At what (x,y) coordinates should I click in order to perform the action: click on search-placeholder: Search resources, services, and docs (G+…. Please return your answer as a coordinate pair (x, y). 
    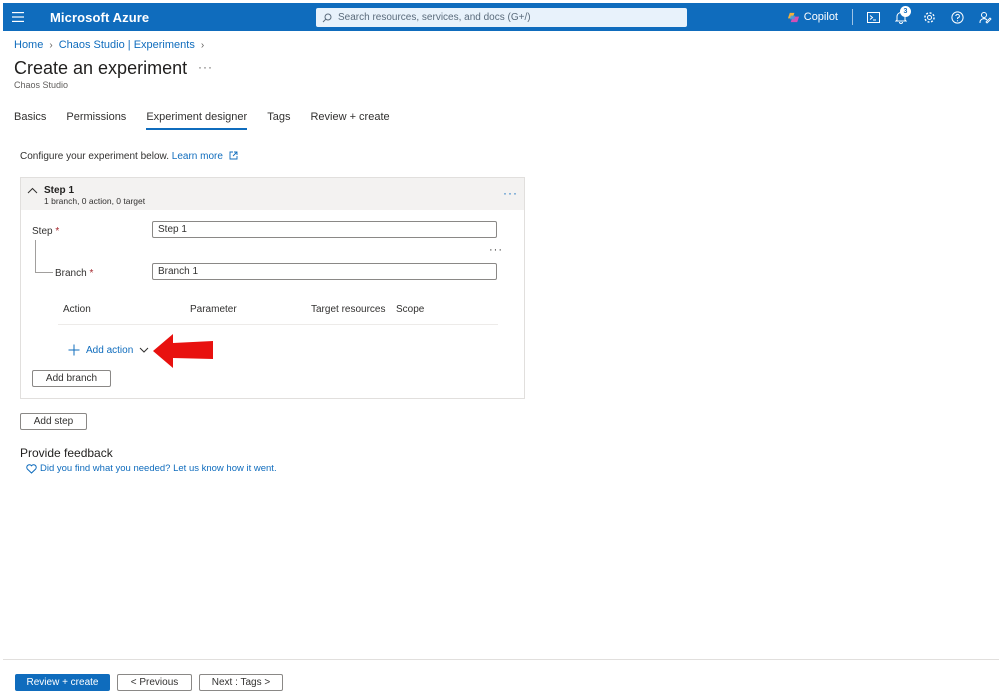
    Looking at the image, I should click on (434, 17).